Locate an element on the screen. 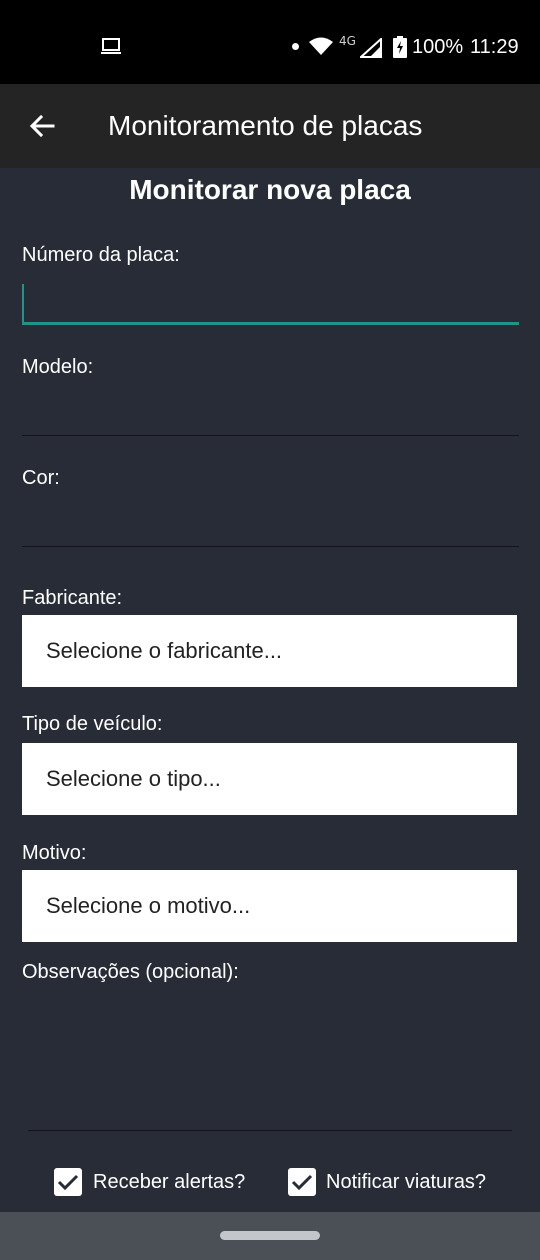  notes-label: Observações (opcional): is located at coordinates (130, 972).